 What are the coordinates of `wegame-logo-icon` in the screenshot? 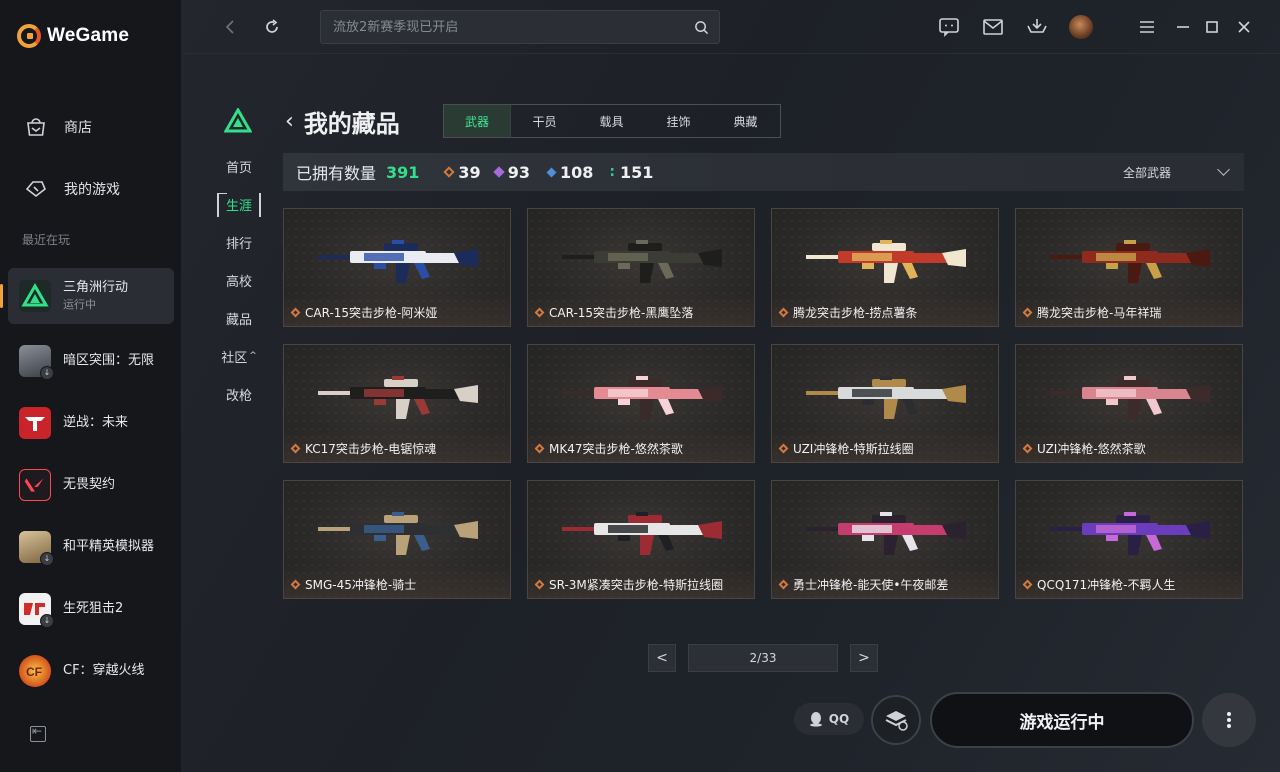 It's located at (29, 36).